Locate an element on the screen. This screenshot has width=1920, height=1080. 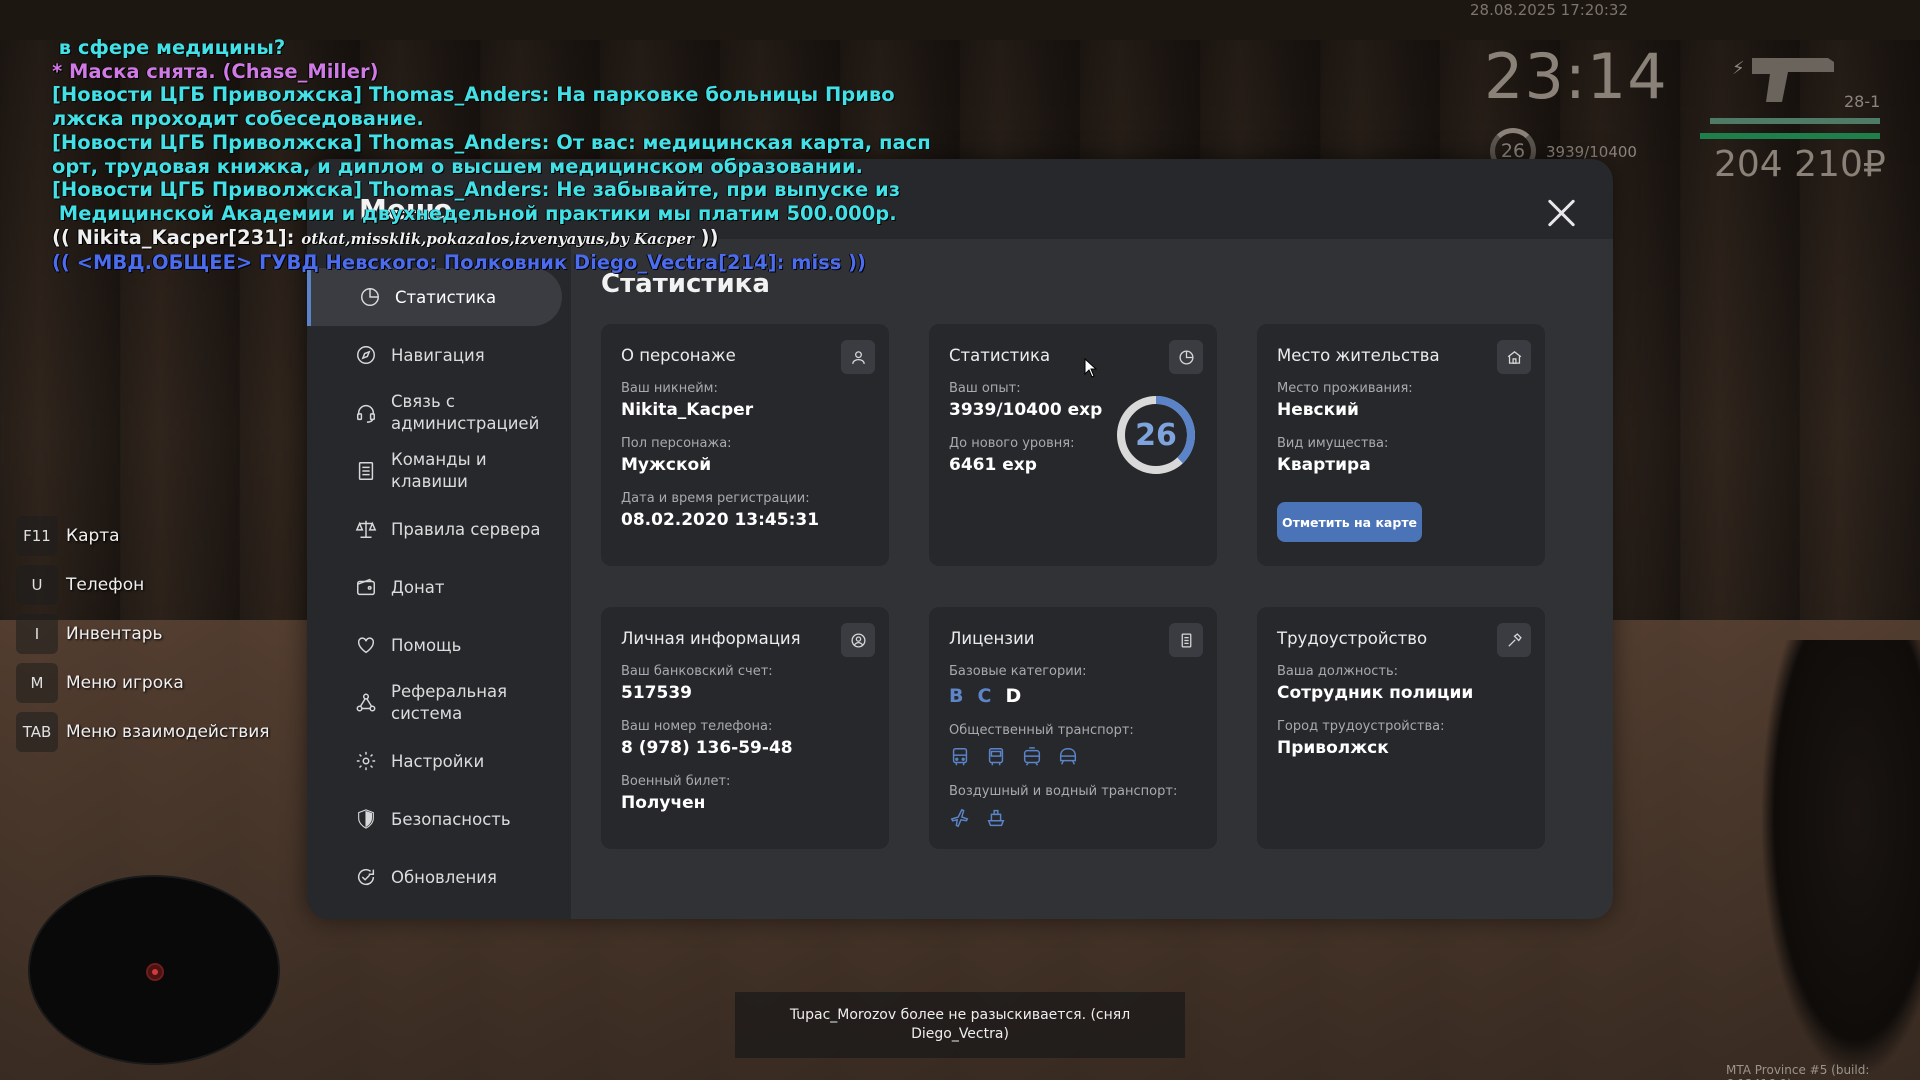
card-title: Место жительства is located at coordinates (1358, 355).